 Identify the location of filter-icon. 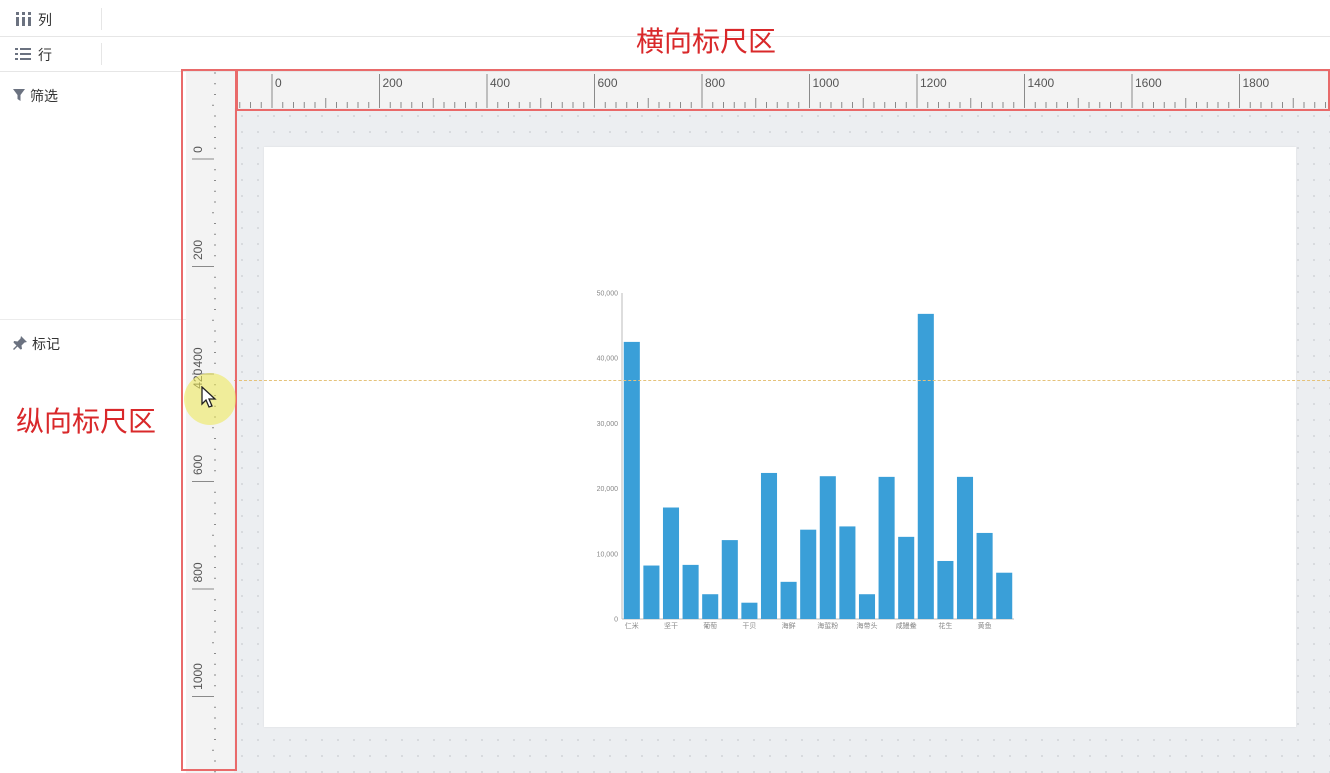
(19, 96).